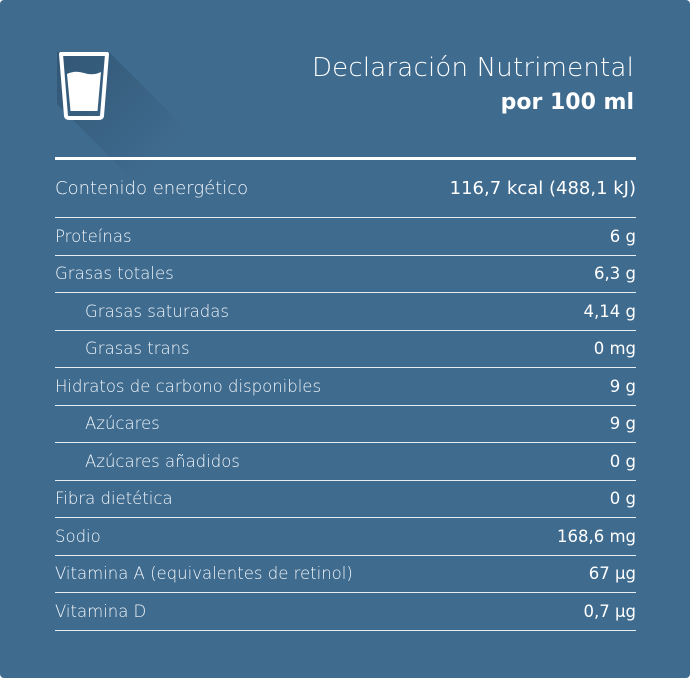 The image size is (693, 680). What do you see at coordinates (542, 188) in the screenshot?
I see `nutrient-value: 116,7 kcal (488,1 kJ)` at bounding box center [542, 188].